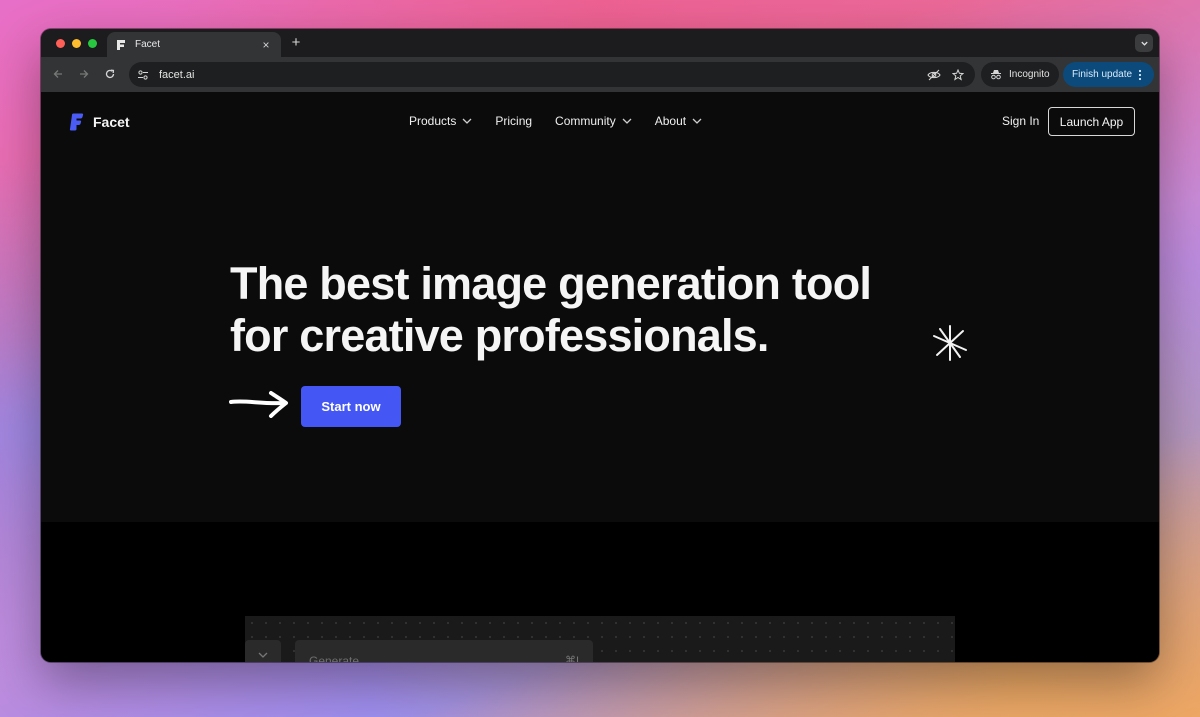 Image resolution: width=1200 pixels, height=717 pixels. Describe the element at coordinates (263, 651) in the screenshot. I see `preview-dropdown` at that location.